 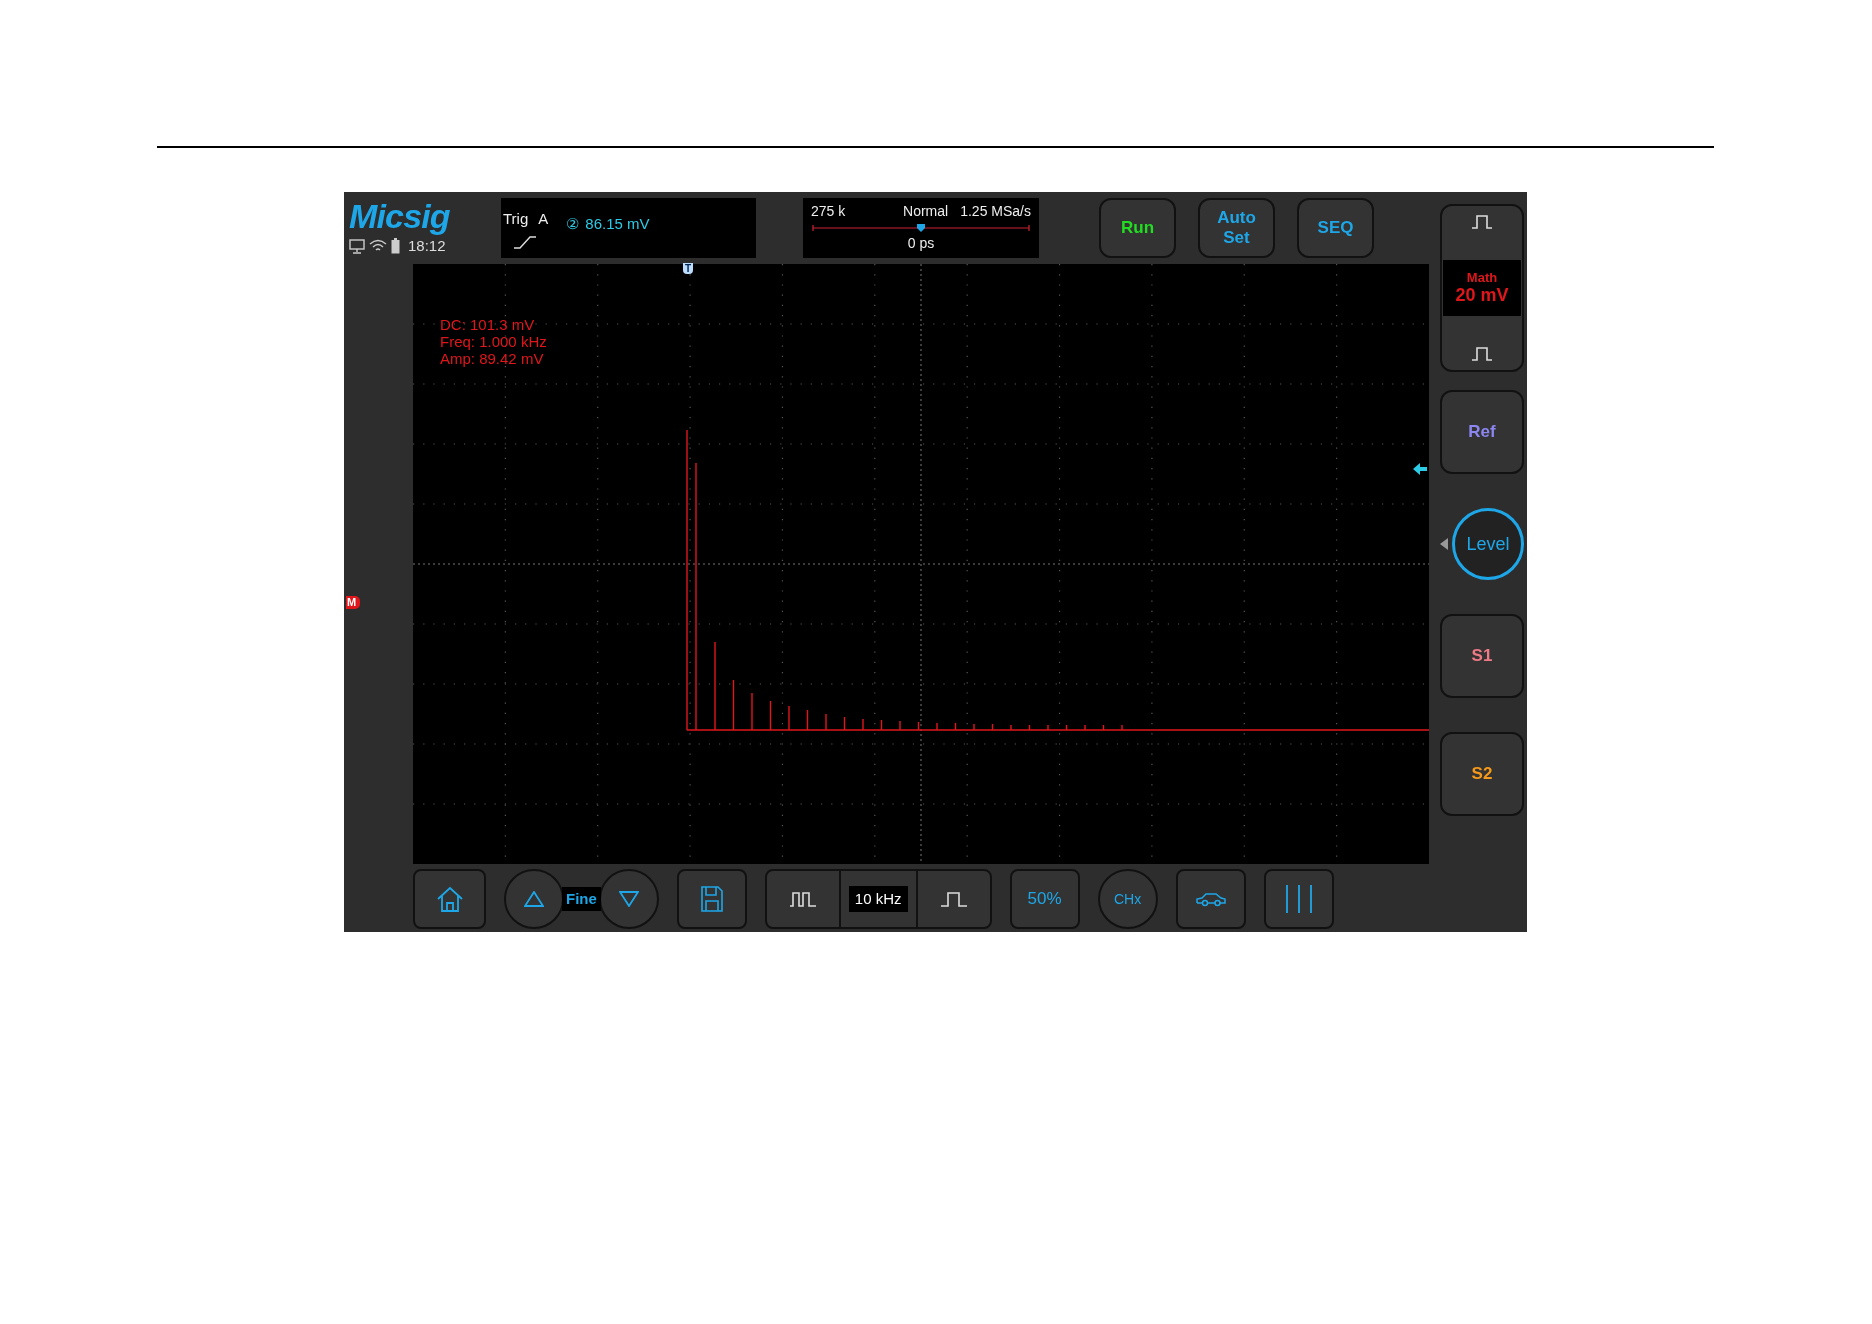 I want to click on trigger-source: A, so click(x=543, y=219).